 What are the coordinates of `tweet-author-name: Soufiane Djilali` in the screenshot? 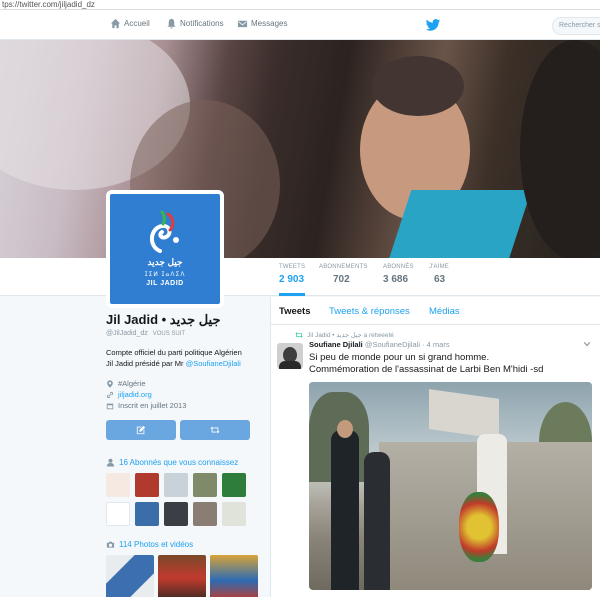 It's located at (336, 344).